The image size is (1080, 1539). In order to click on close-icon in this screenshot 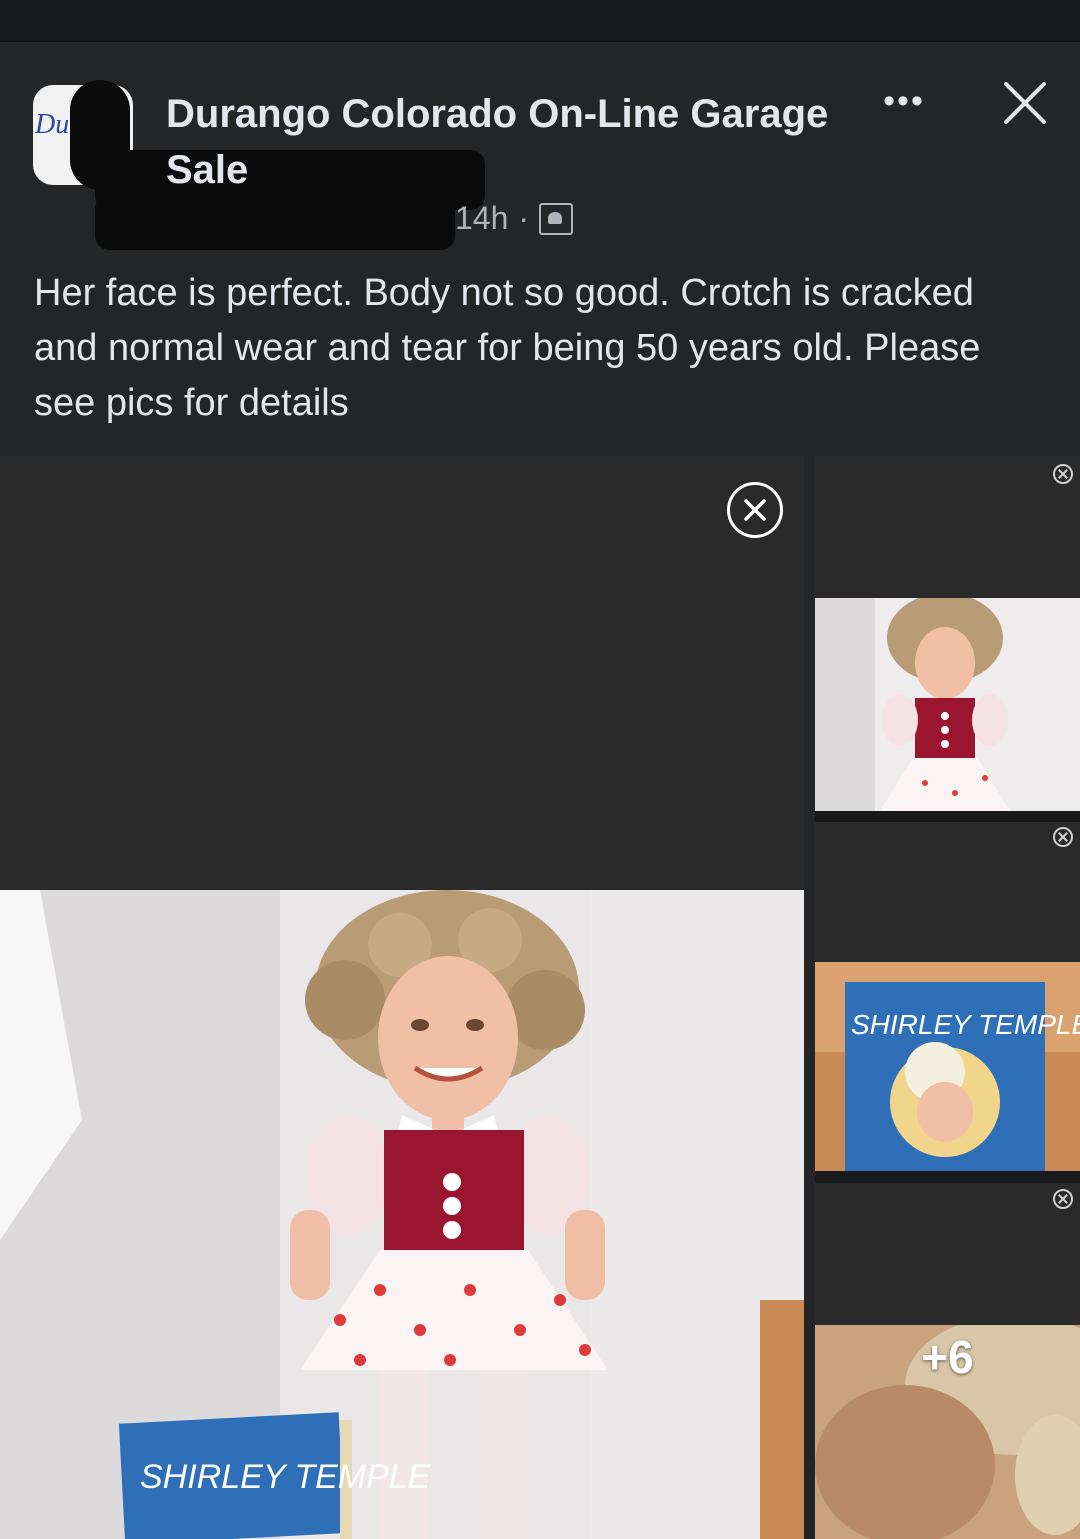, I will do `click(1025, 103)`.